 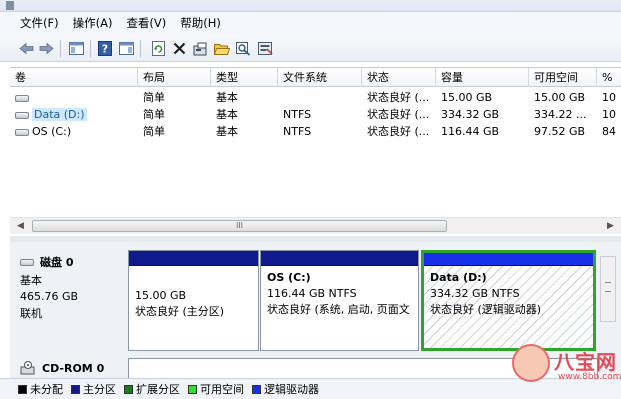 I want to click on legend-label: 可用空间, so click(x=222, y=389).